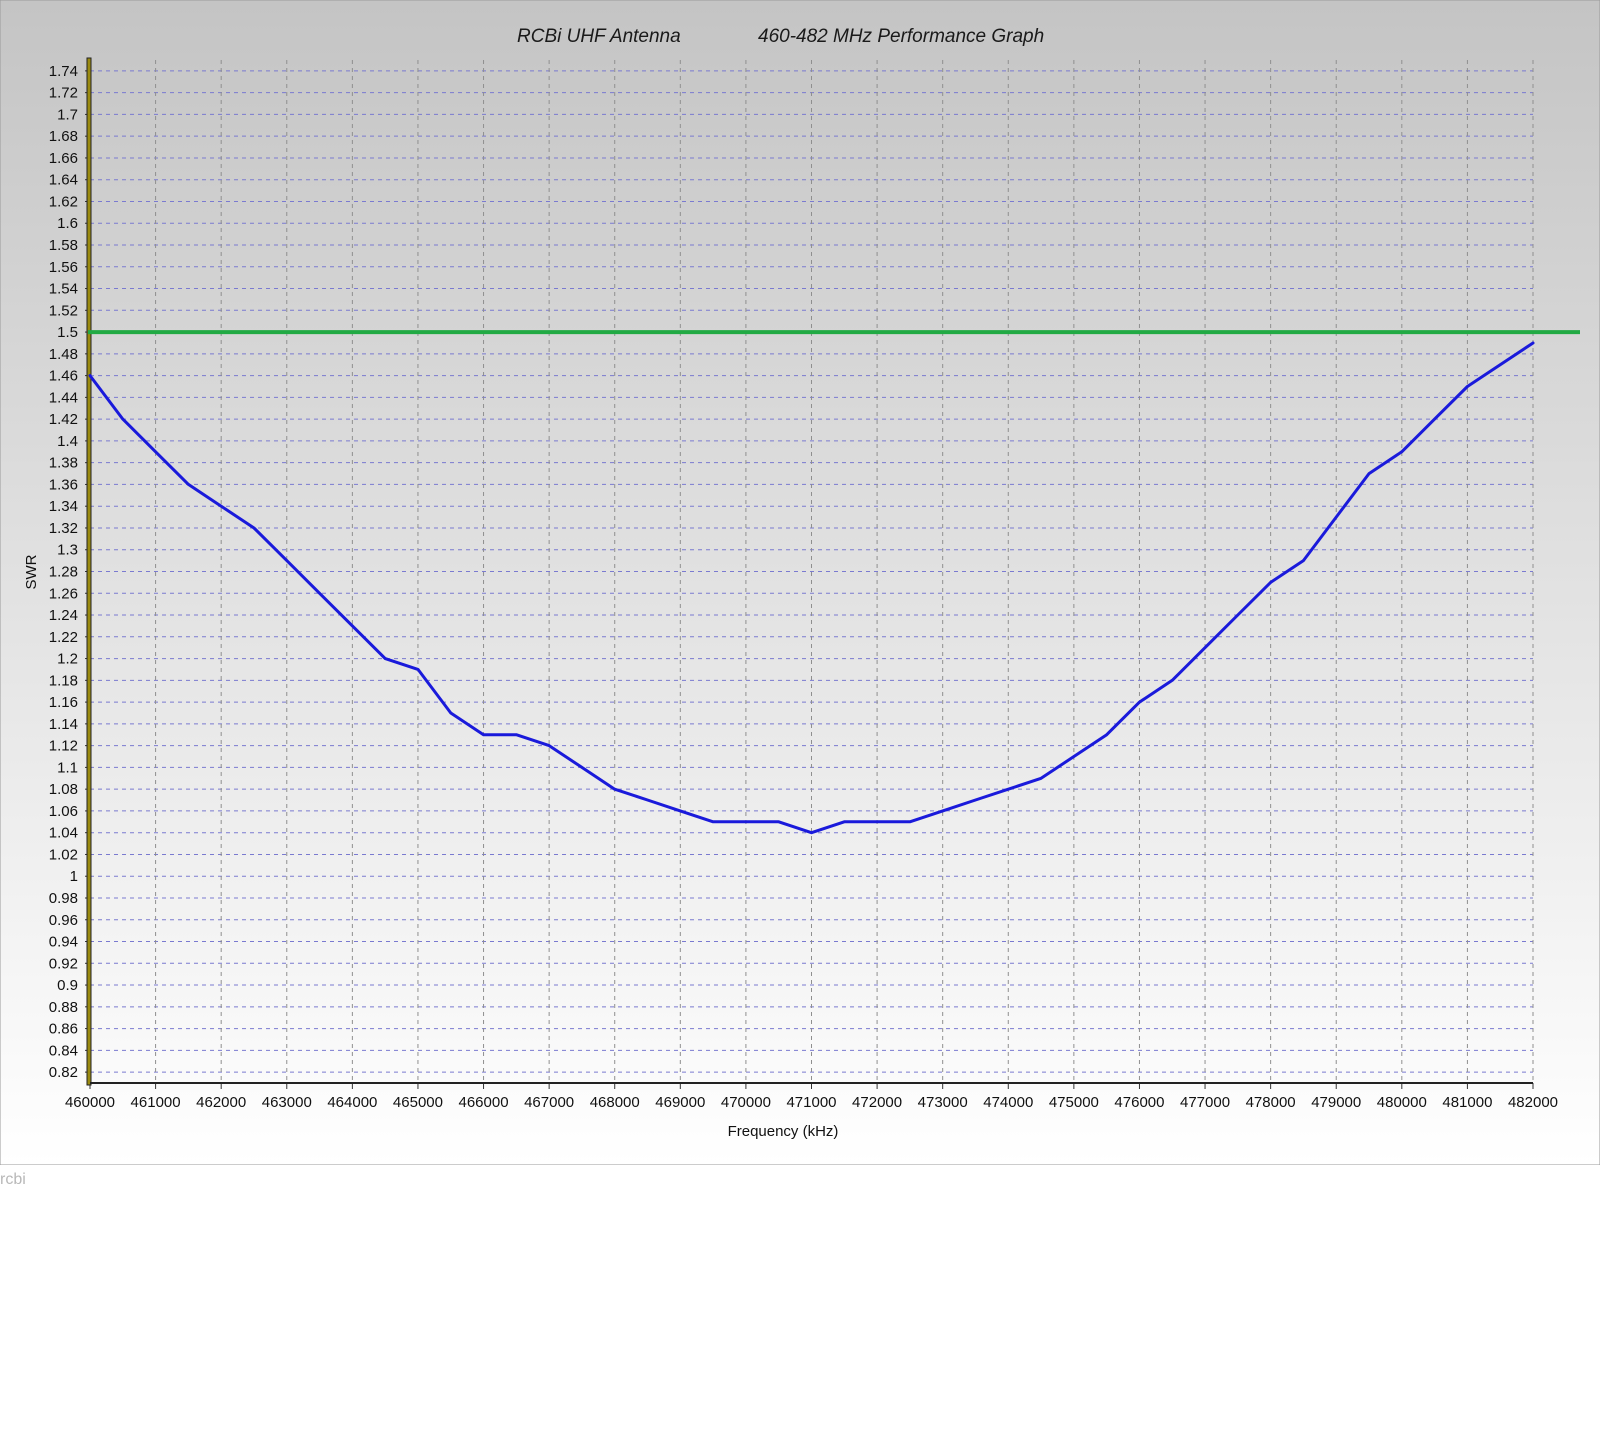  Describe the element at coordinates (63, 1072) in the screenshot. I see `y-tick-label: 0.82` at that location.